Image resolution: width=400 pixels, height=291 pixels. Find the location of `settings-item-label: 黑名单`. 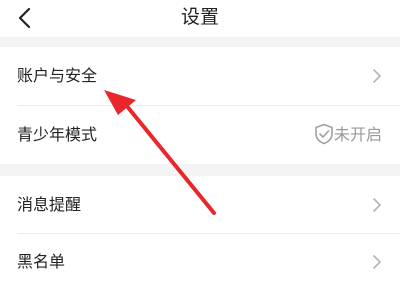

settings-item-label: 黑名单 is located at coordinates (41, 261).